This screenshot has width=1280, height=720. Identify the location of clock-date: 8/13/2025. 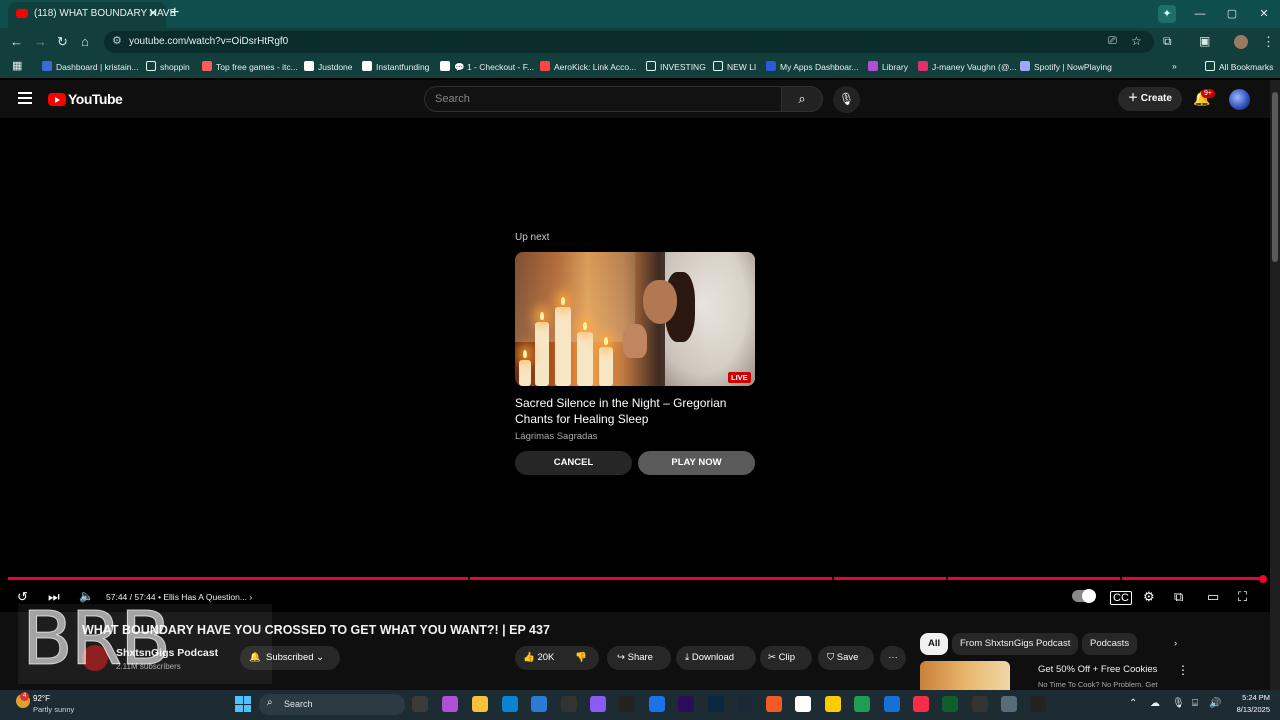
(1247, 709).